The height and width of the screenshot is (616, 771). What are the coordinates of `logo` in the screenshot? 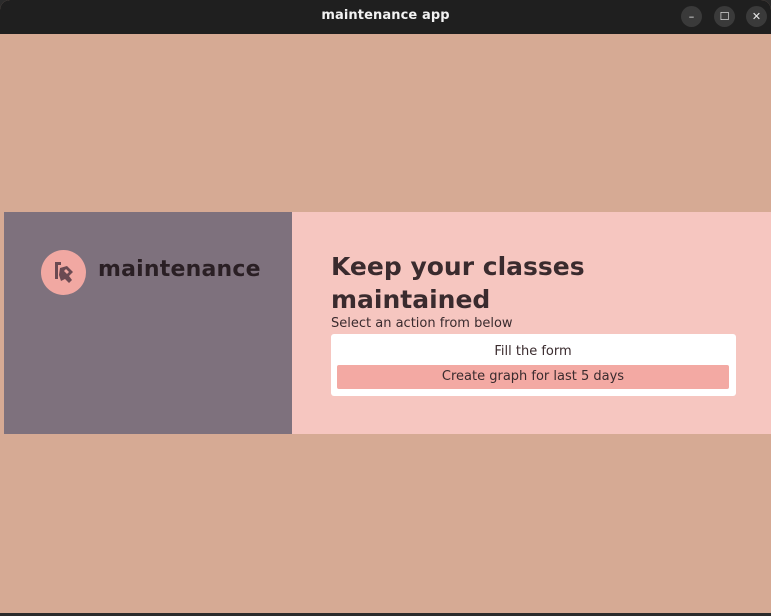 It's located at (63, 272).